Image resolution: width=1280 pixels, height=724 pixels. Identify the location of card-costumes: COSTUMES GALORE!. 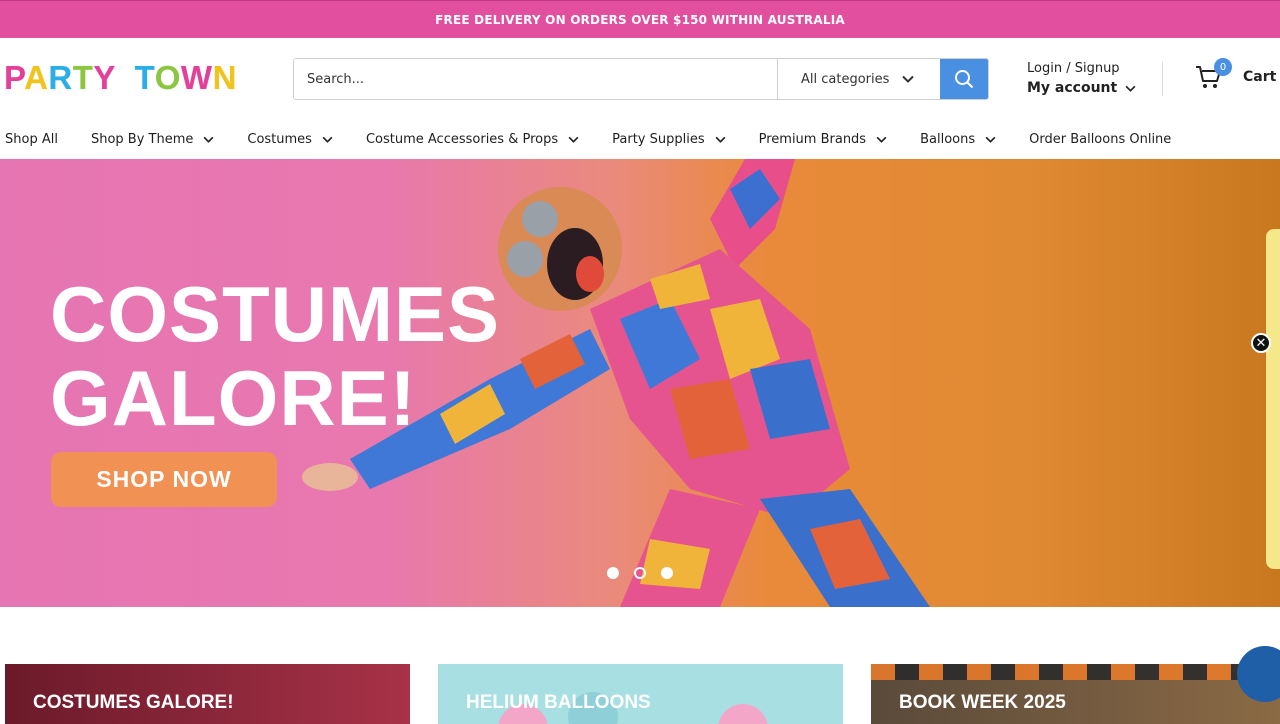
(207, 694).